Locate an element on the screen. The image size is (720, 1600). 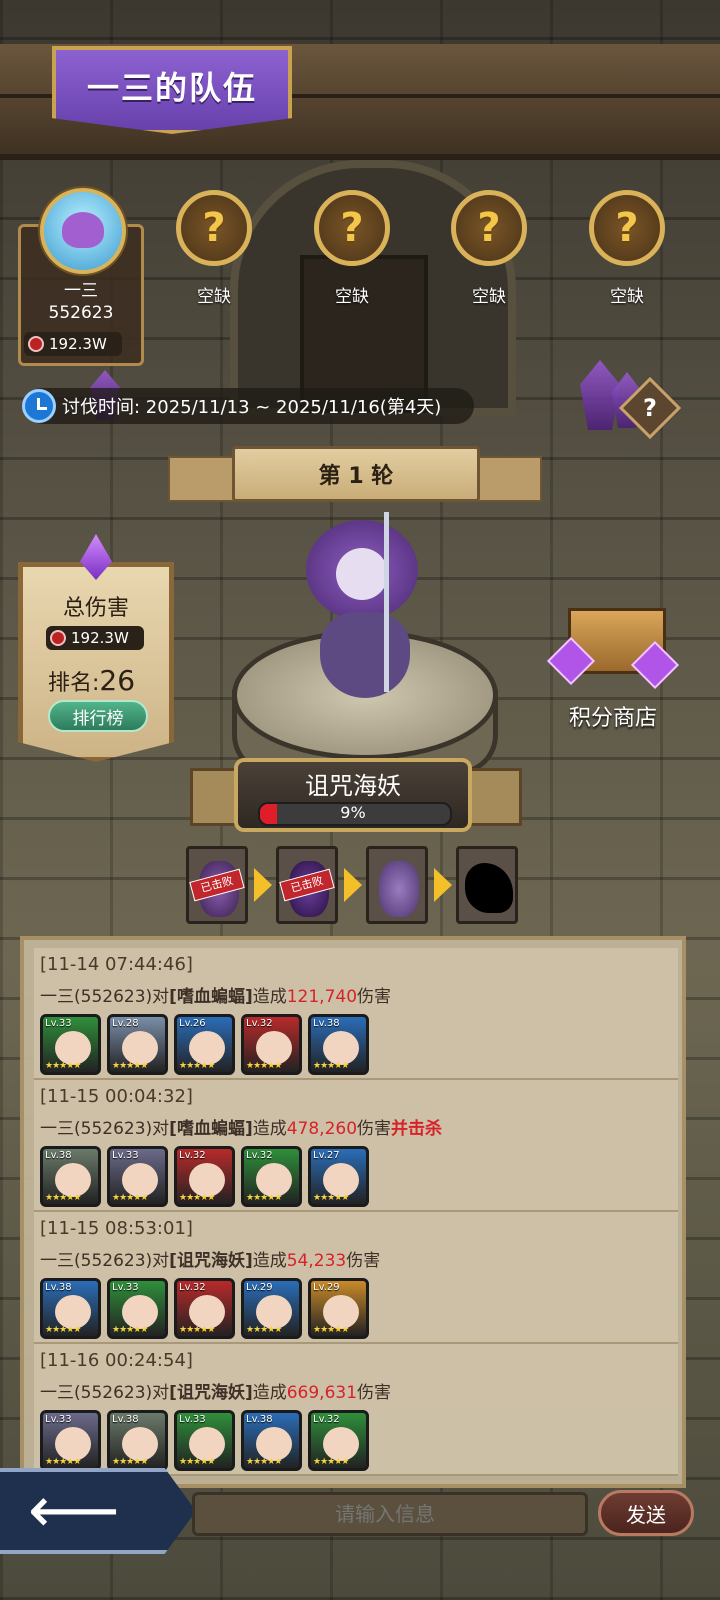
empty-slot-3: ? is located at coordinates (489, 228).